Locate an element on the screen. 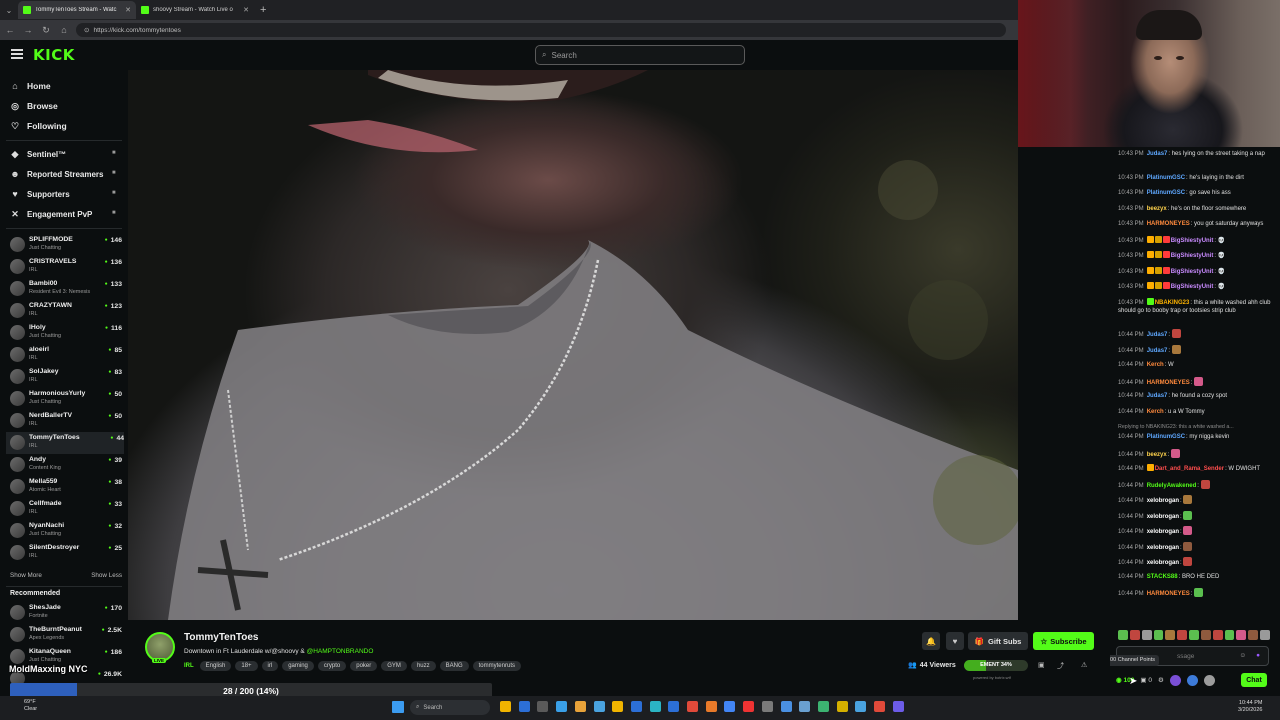  sidebar-recommended-channel: ShesJade Fortnite 170 is located at coordinates (66, 613).